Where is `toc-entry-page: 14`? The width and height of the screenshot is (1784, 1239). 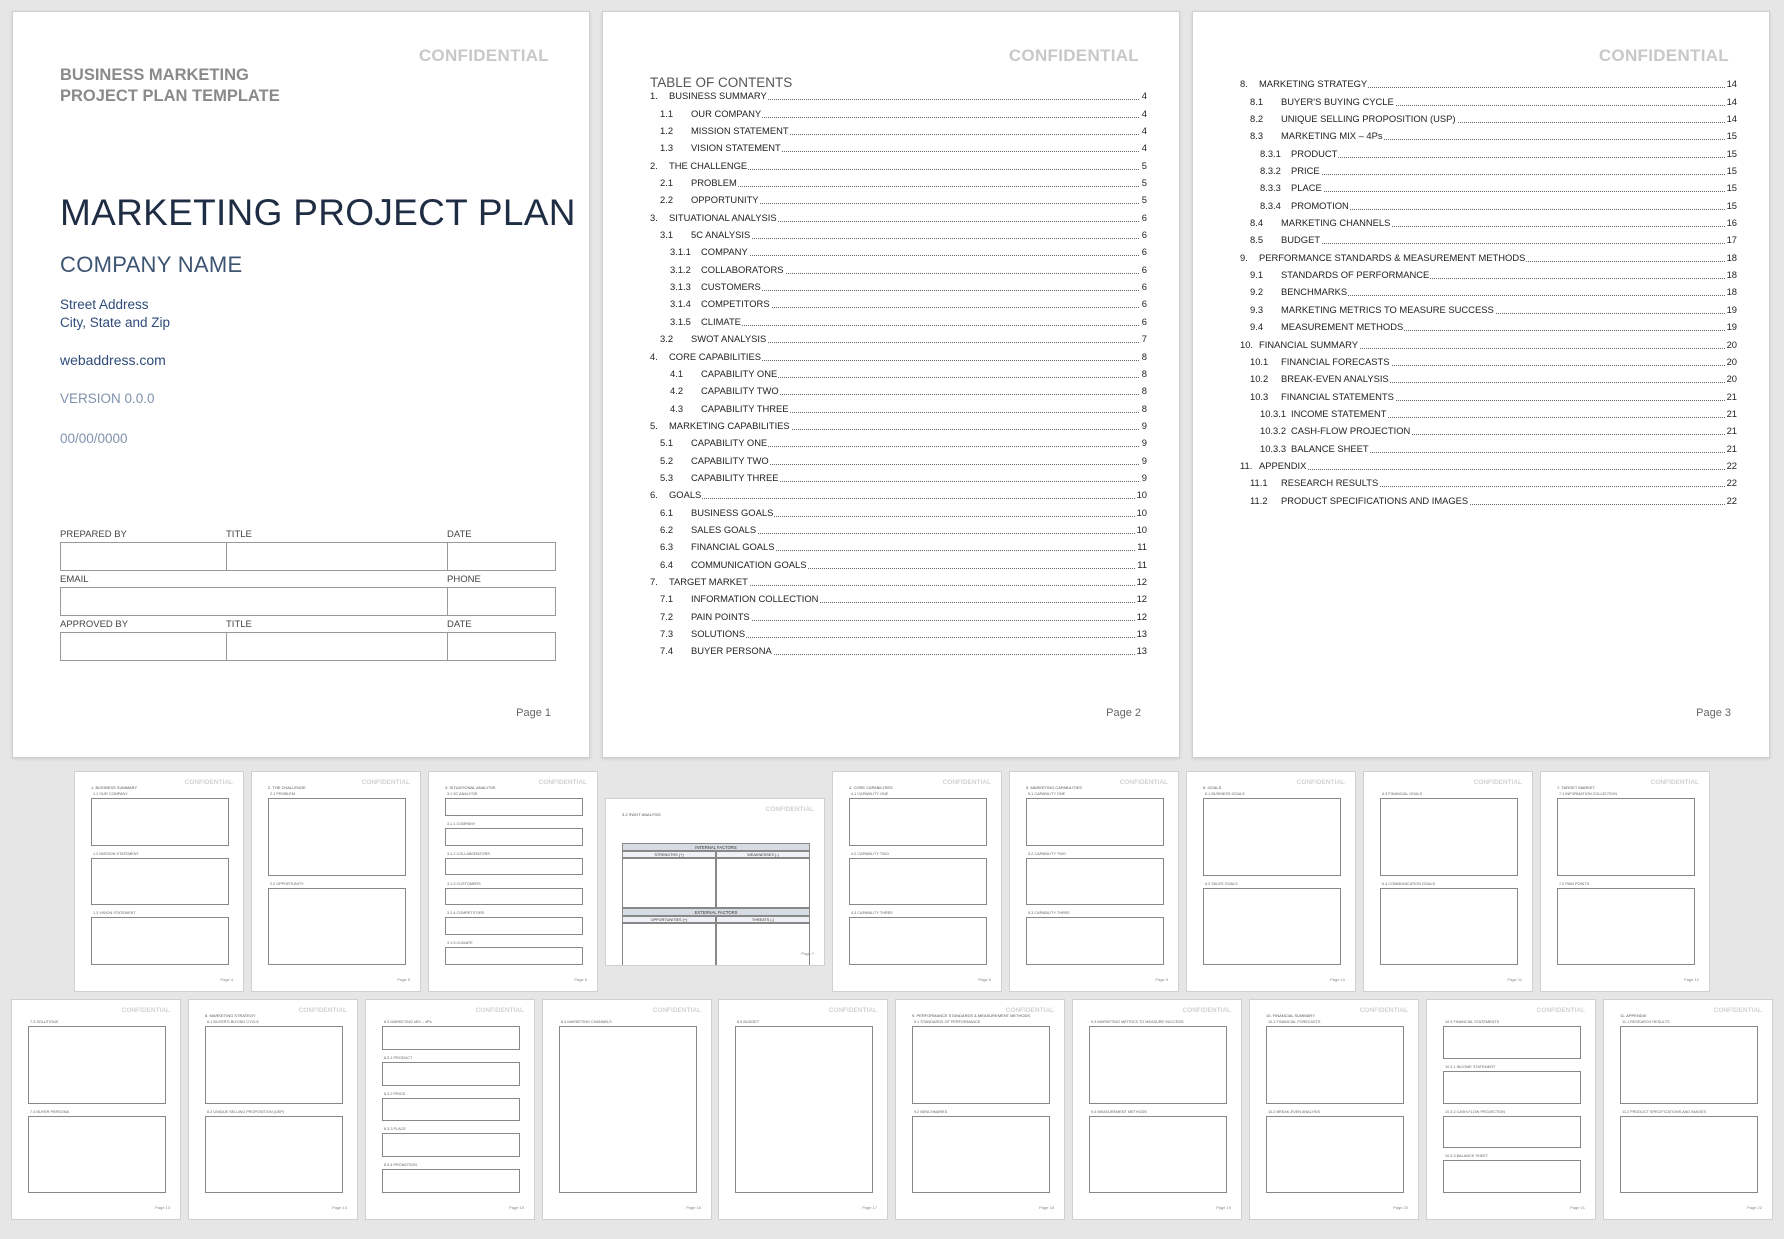
toc-entry-page: 14 is located at coordinates (1731, 84).